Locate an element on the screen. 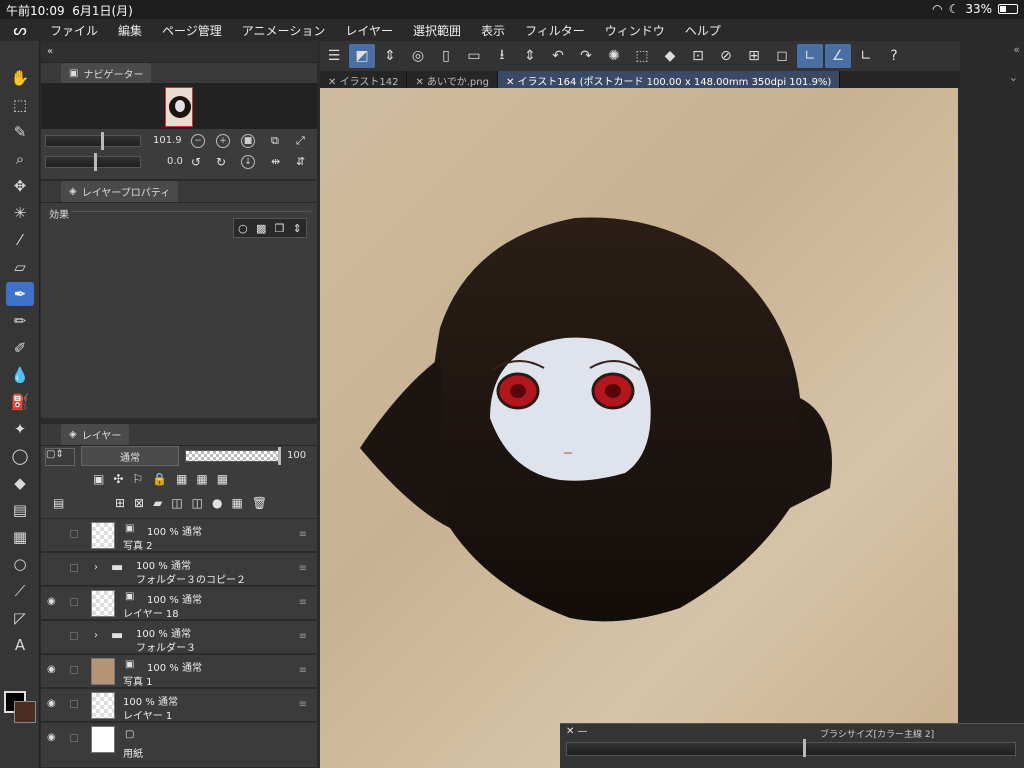 The height and width of the screenshot is (768, 1024). menu-edit: 編集 is located at coordinates (130, 30).